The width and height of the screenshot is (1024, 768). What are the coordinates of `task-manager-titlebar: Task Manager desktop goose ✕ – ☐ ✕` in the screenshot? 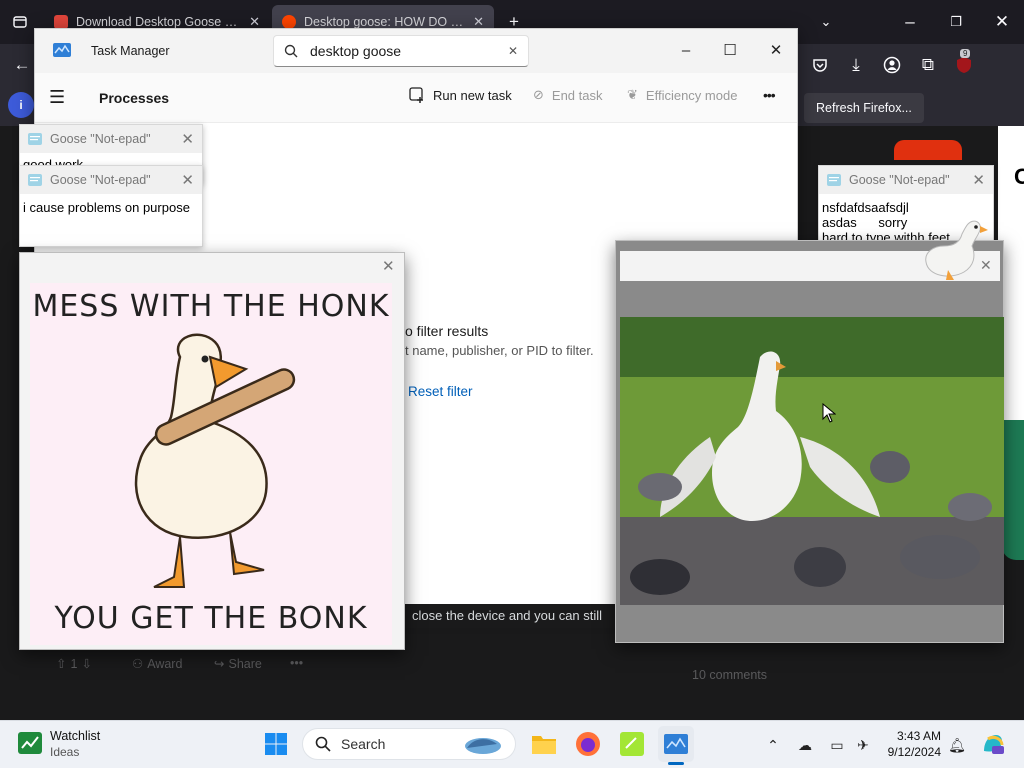 It's located at (416, 51).